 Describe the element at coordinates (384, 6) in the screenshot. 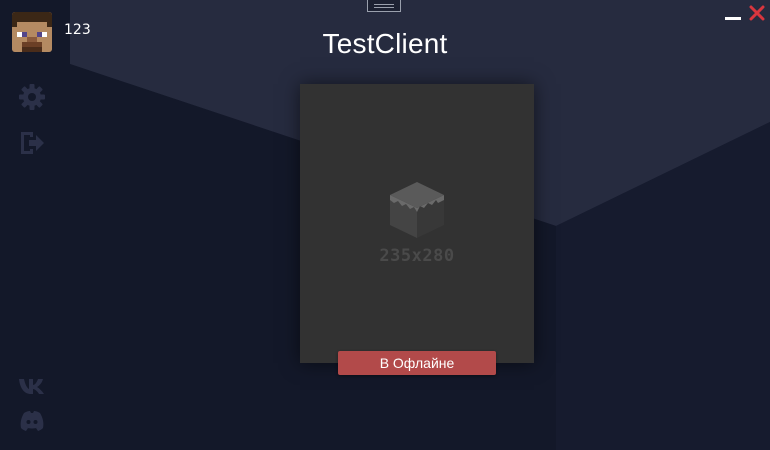

I see `drag-handle` at that location.